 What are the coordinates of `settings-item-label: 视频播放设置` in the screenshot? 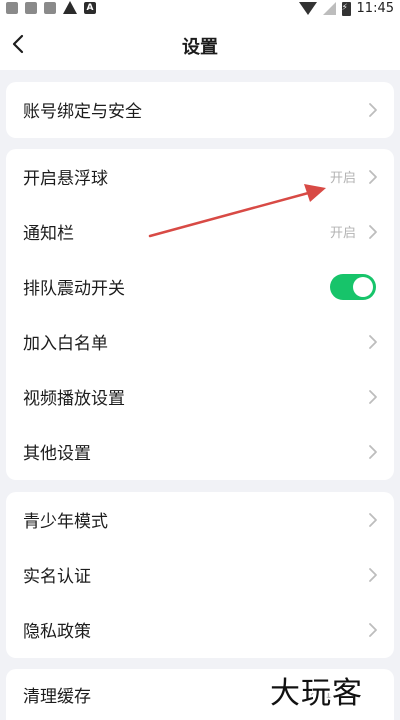 It's located at (74, 399).